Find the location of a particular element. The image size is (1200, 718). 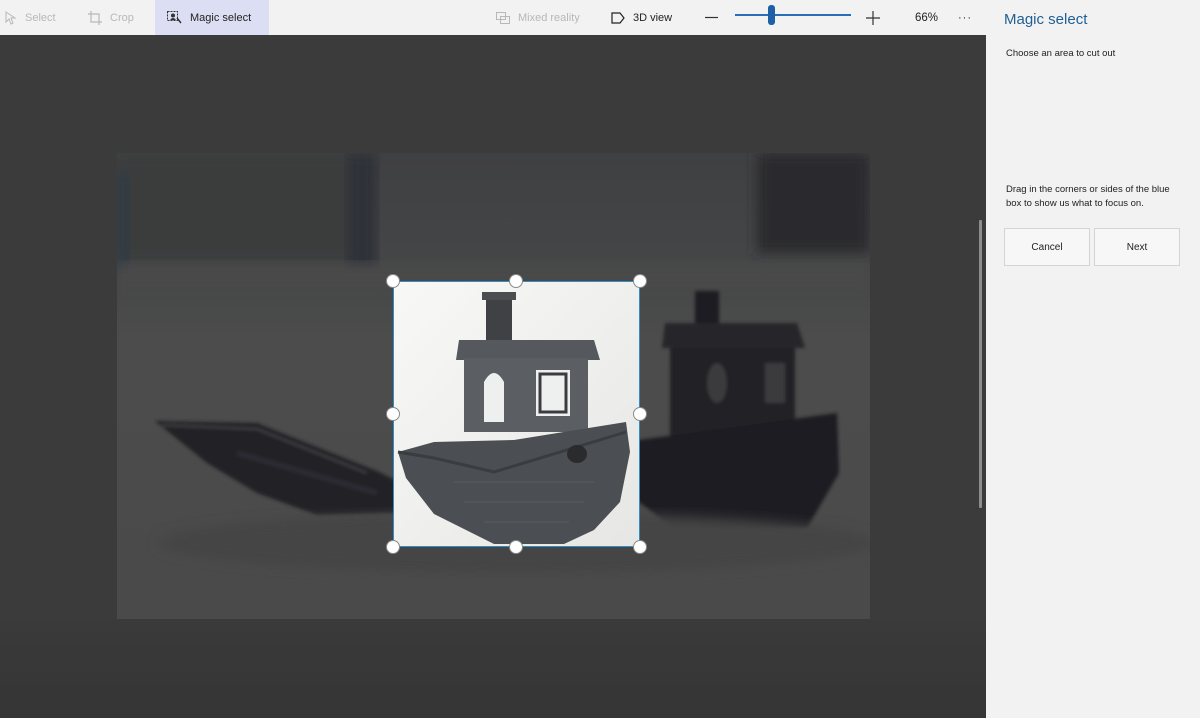

canvas-scrollbar is located at coordinates (980, 364).